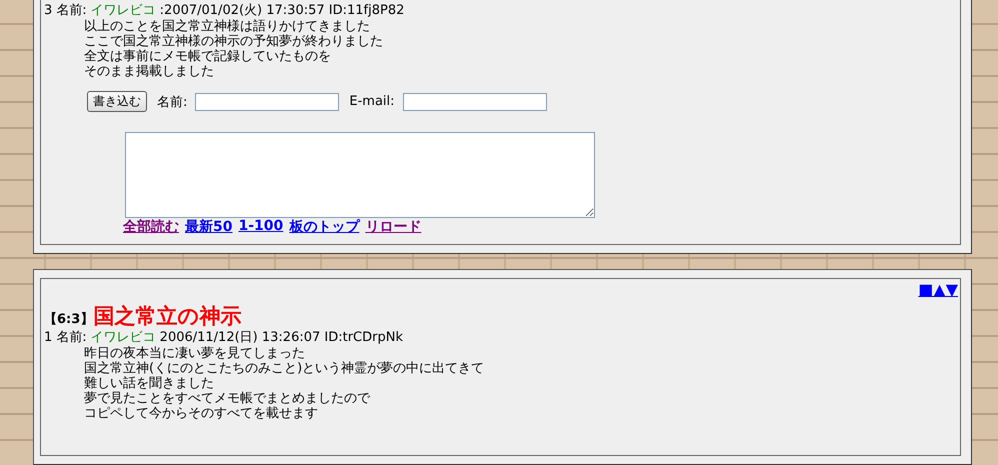  I want to click on post-date-id: 2006/11/12(日) 13:26:07 ID:trCDrpNk, so click(281, 338).